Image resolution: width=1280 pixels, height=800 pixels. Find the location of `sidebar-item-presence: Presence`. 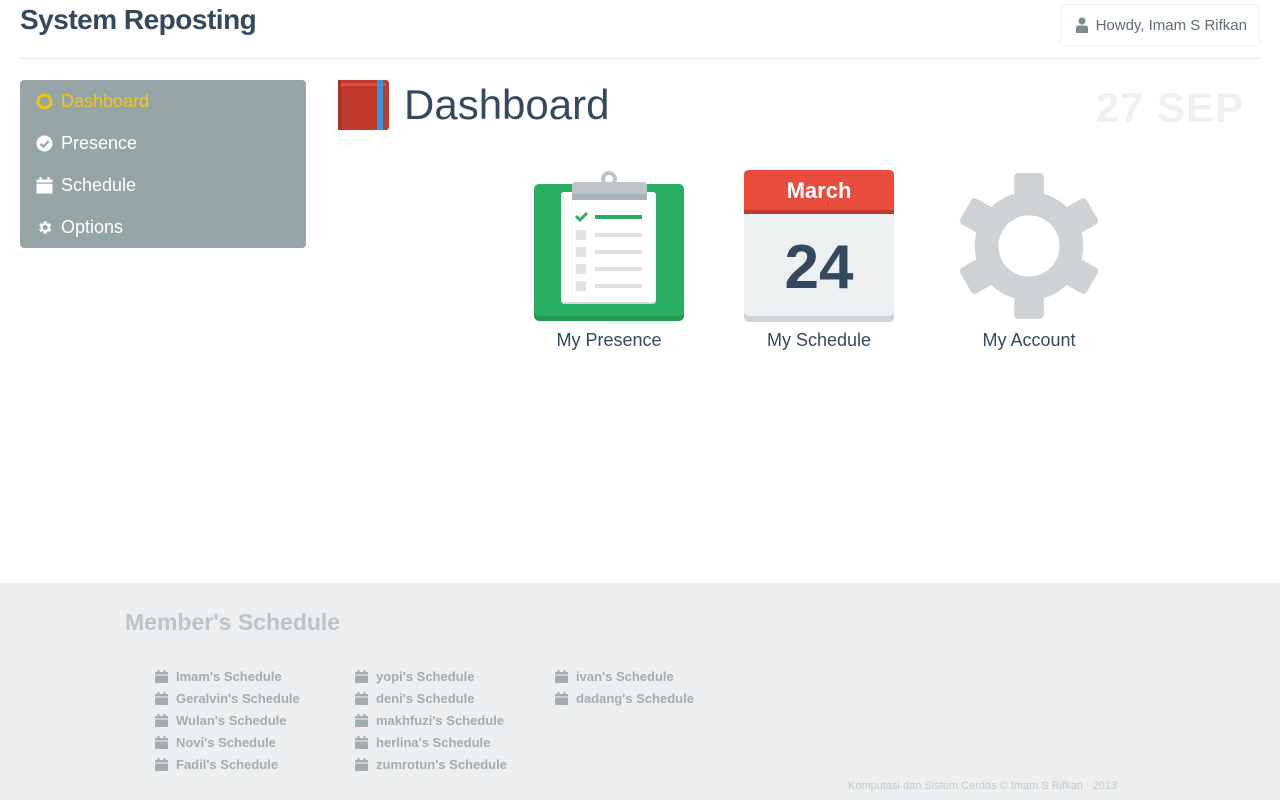

sidebar-item-presence: Presence is located at coordinates (163, 143).